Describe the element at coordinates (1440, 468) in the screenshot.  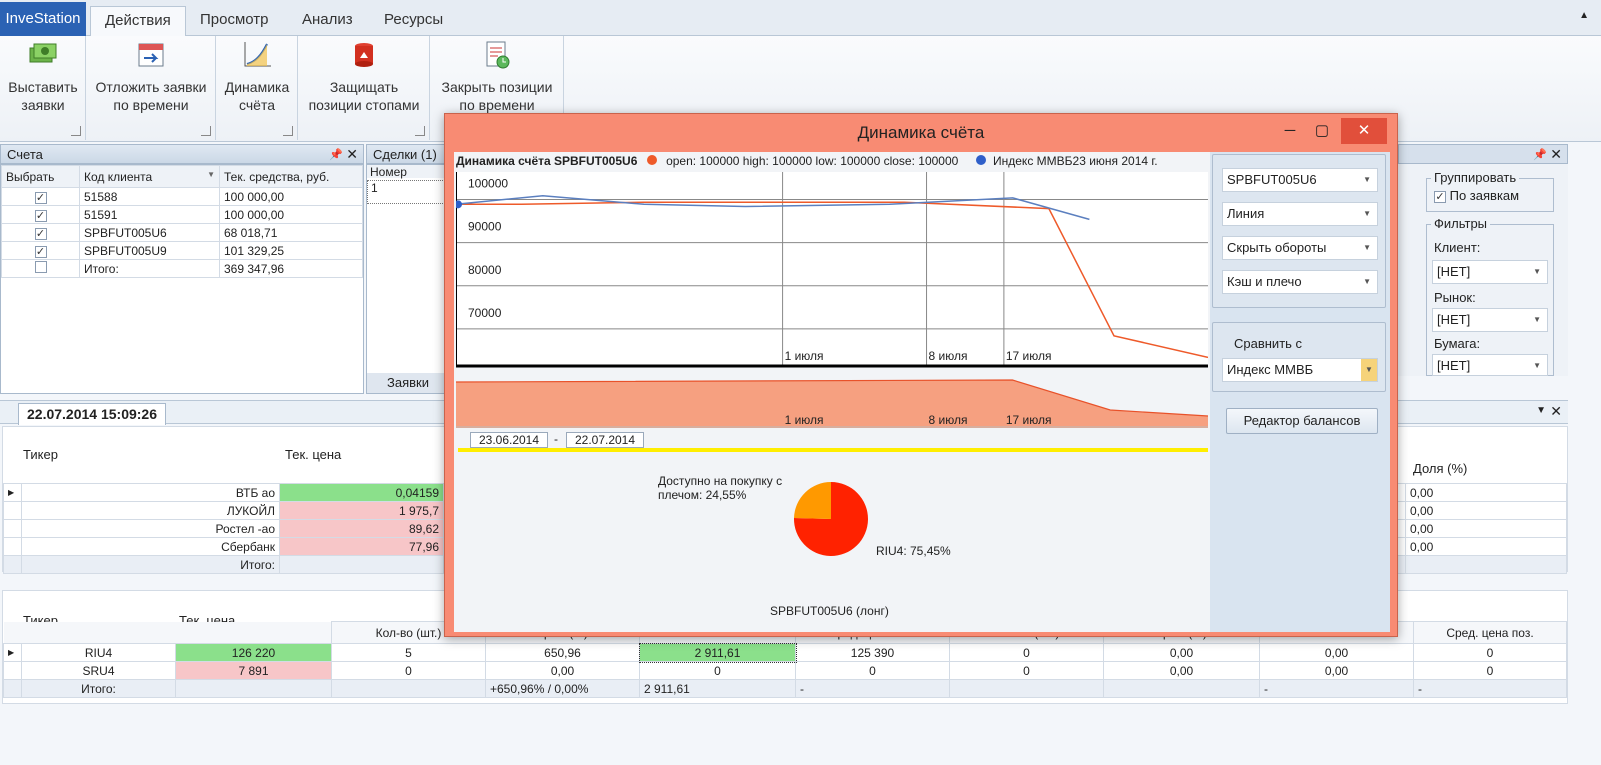
I see `col-share: Доля (%)` at that location.